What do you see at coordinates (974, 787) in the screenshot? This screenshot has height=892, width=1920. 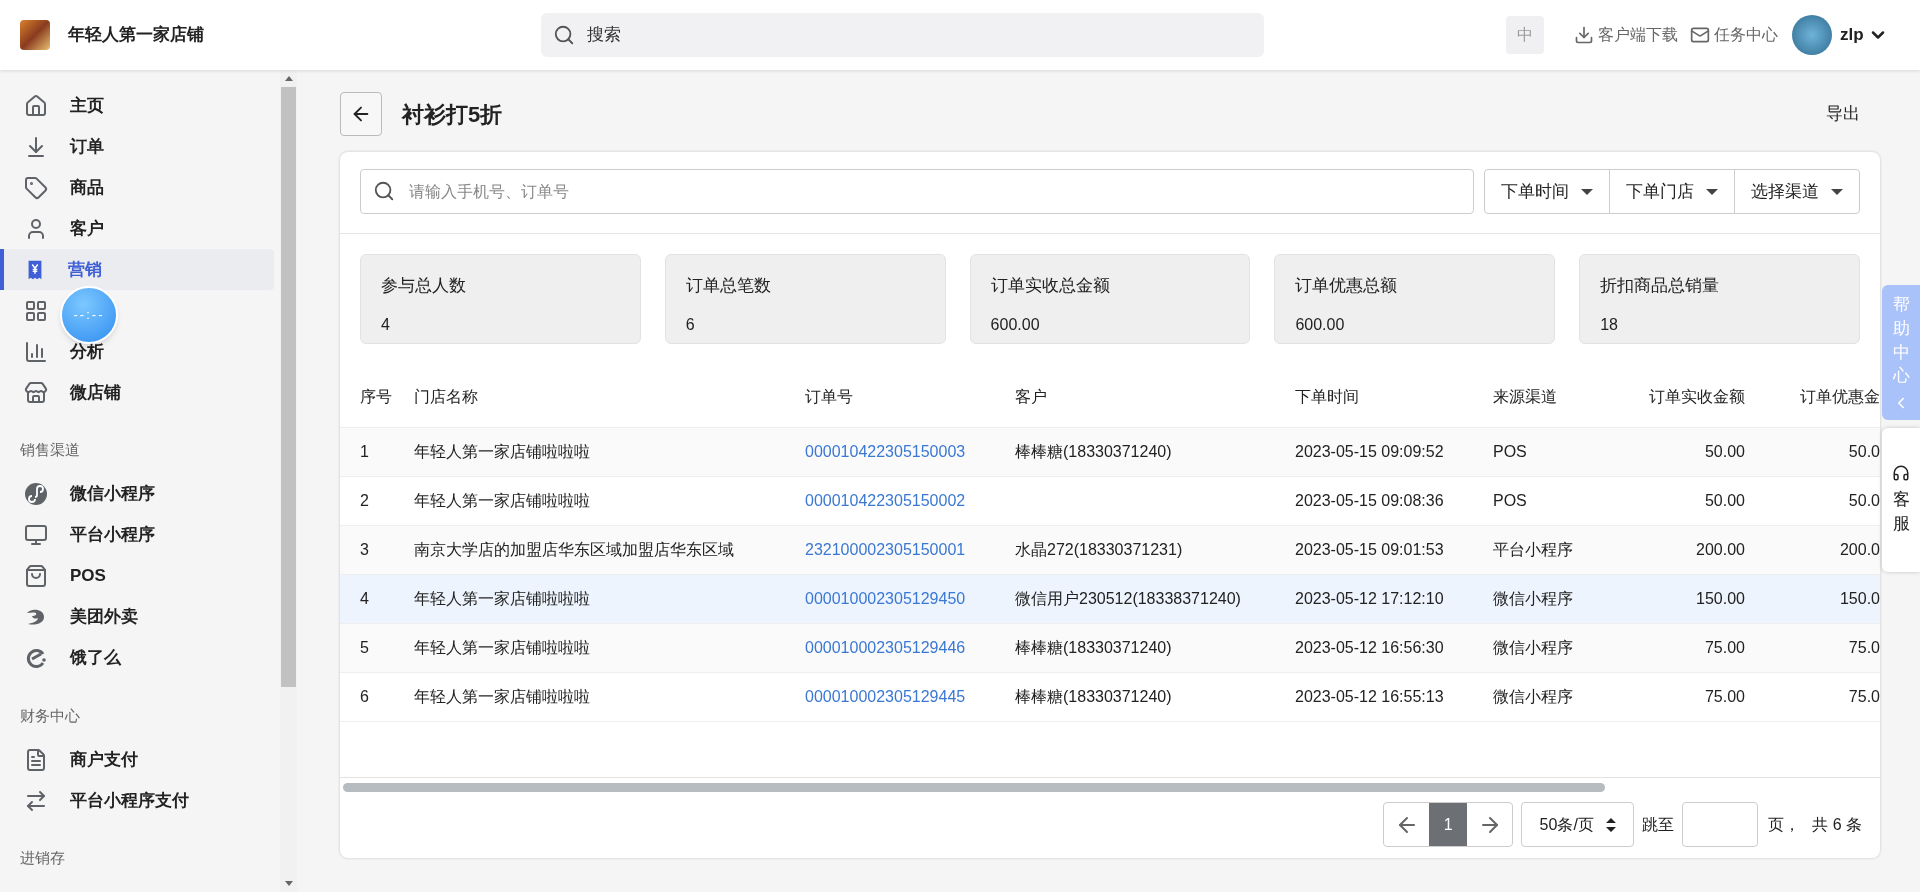 I see `horizontal-scrollbar` at bounding box center [974, 787].